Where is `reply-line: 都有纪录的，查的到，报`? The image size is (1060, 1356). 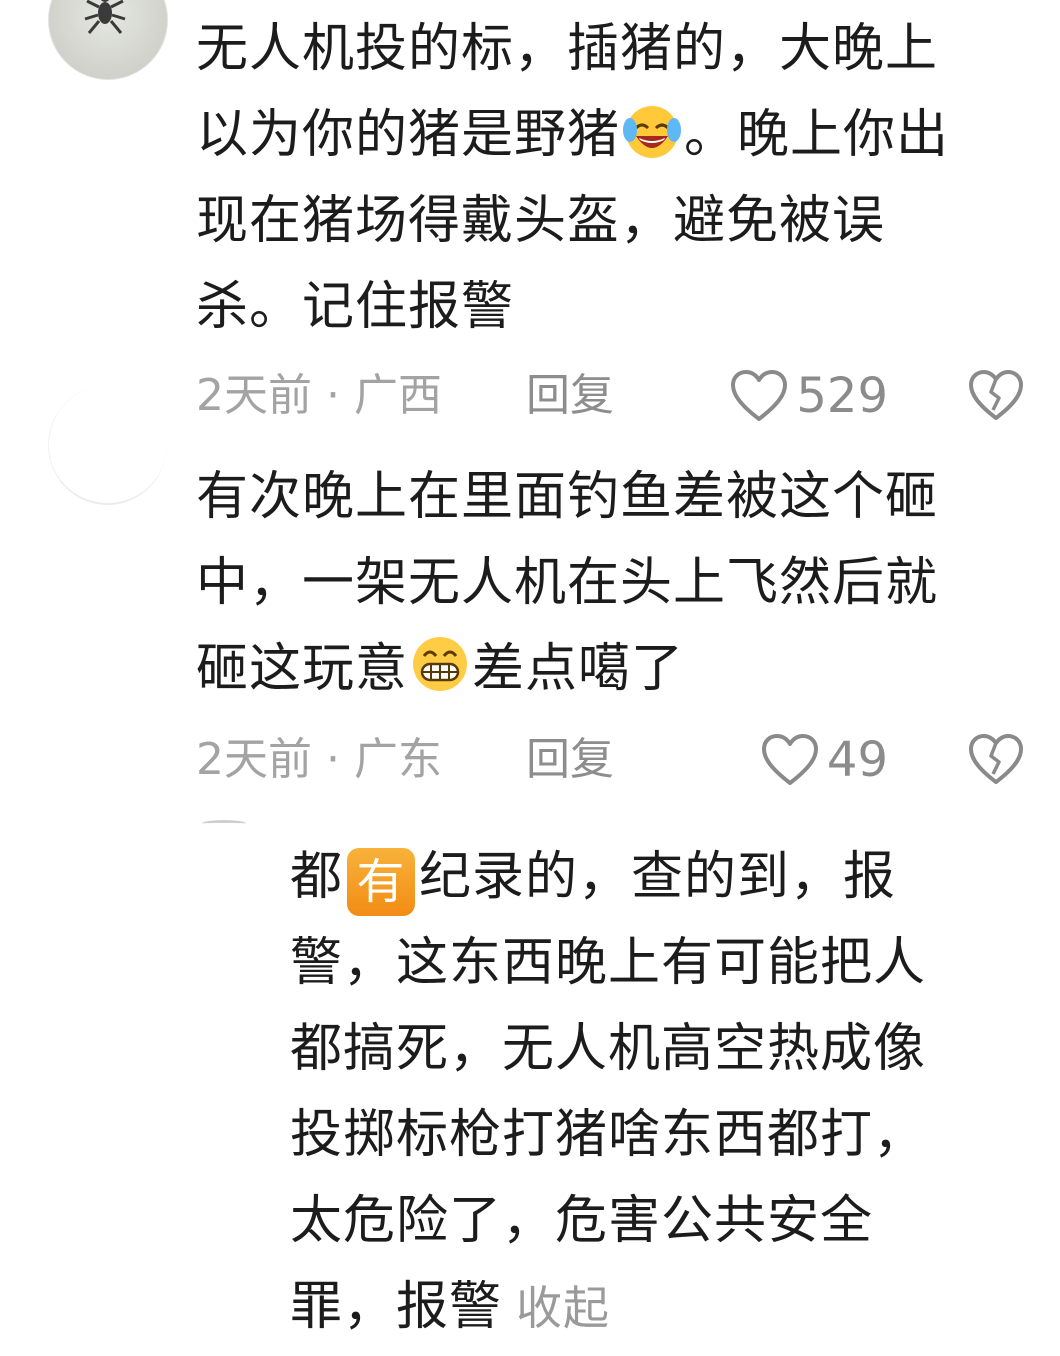 reply-line: 都有纪录的，查的到，报 is located at coordinates (608, 877).